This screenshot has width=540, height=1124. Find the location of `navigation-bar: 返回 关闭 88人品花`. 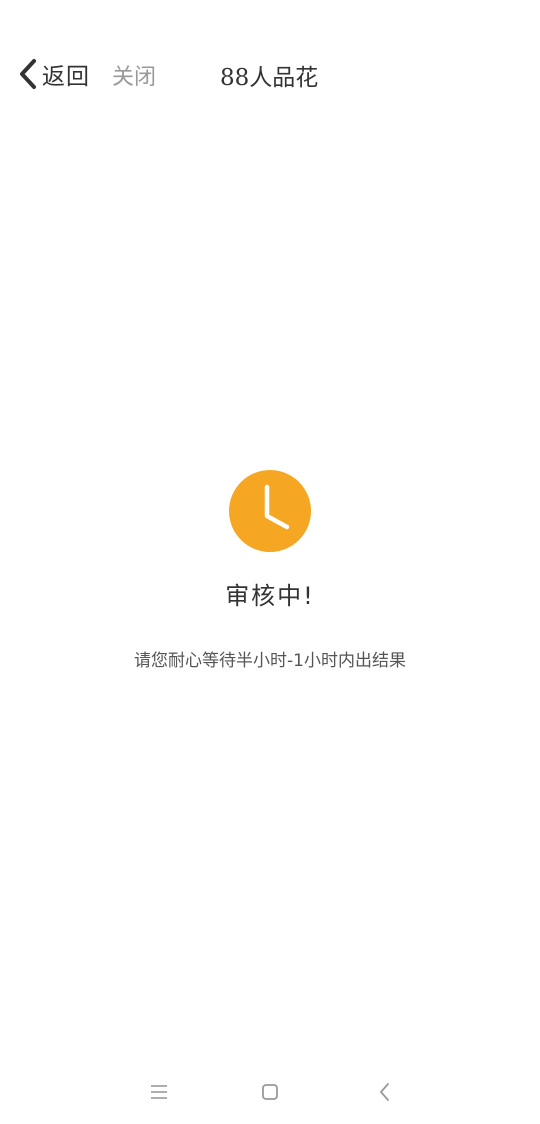

navigation-bar: 返回 关闭 88人品花 is located at coordinates (270, 74).